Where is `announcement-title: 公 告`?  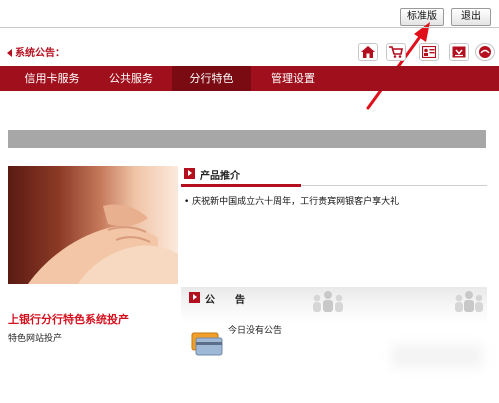 announcement-title: 公 告 is located at coordinates (225, 300).